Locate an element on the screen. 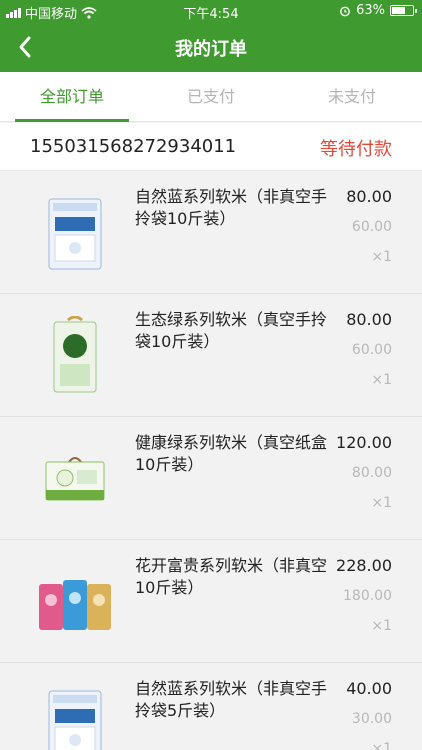 This screenshot has height=750, width=422. tab-label: 已支付 is located at coordinates (210, 96).